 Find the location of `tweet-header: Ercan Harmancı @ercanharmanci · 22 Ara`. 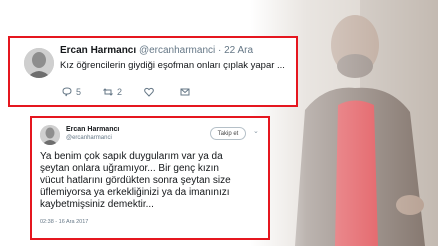

tweet-header: Ercan Harmancı @ercanharmanci · 22 Ara is located at coordinates (156, 50).